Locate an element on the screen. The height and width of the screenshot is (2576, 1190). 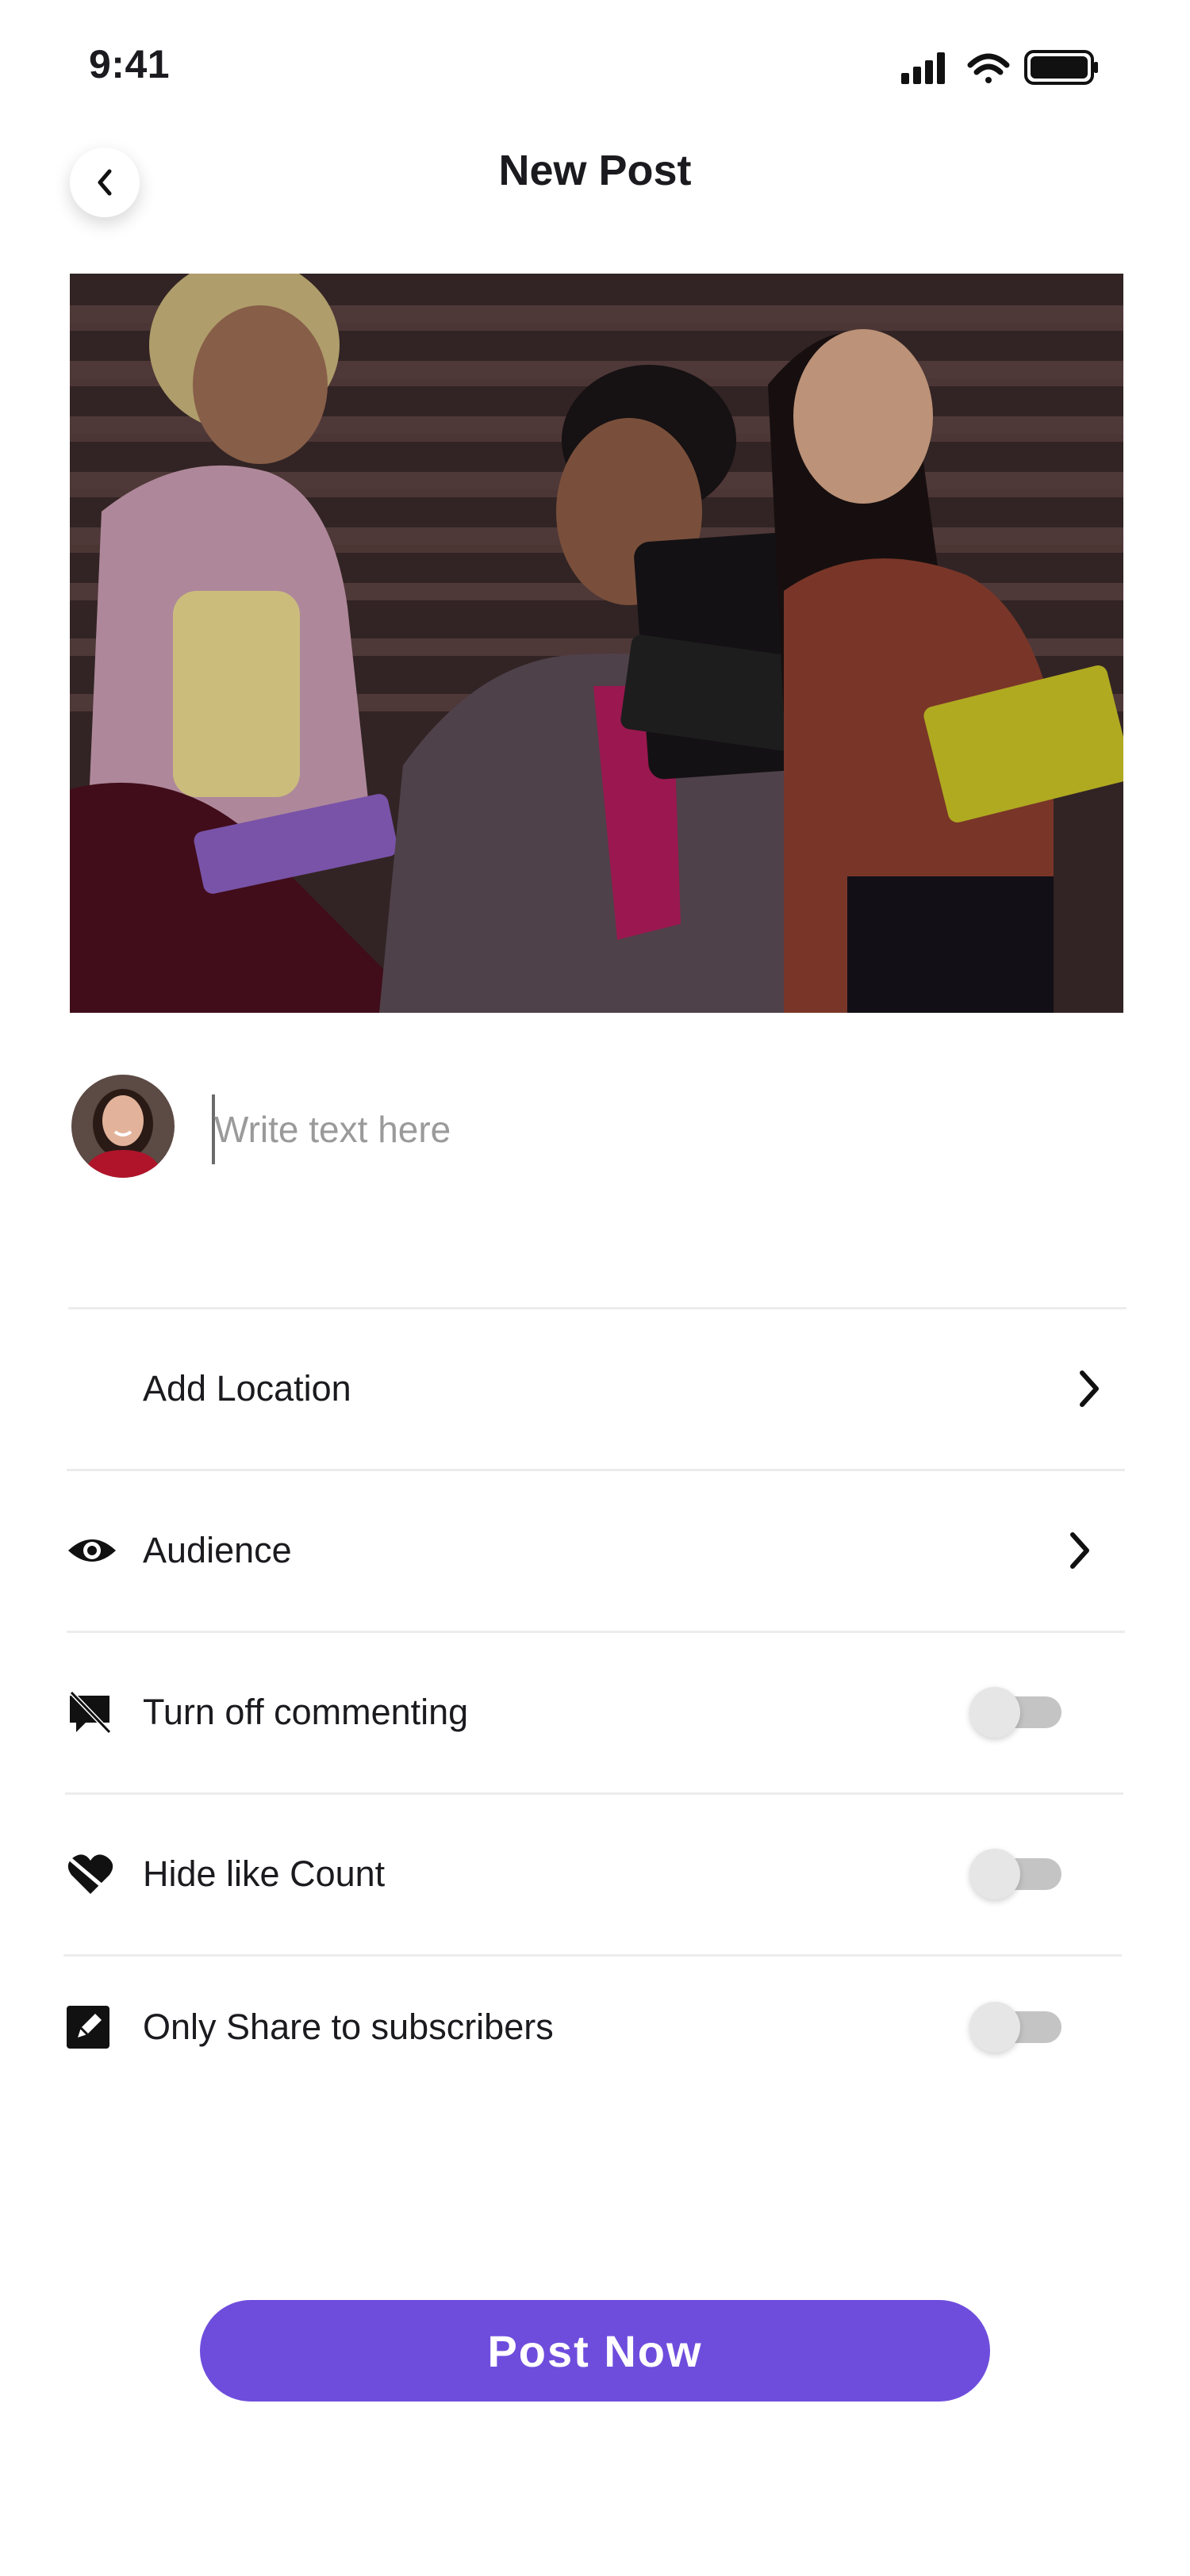
audience-label: Audience is located at coordinates (217, 1550).